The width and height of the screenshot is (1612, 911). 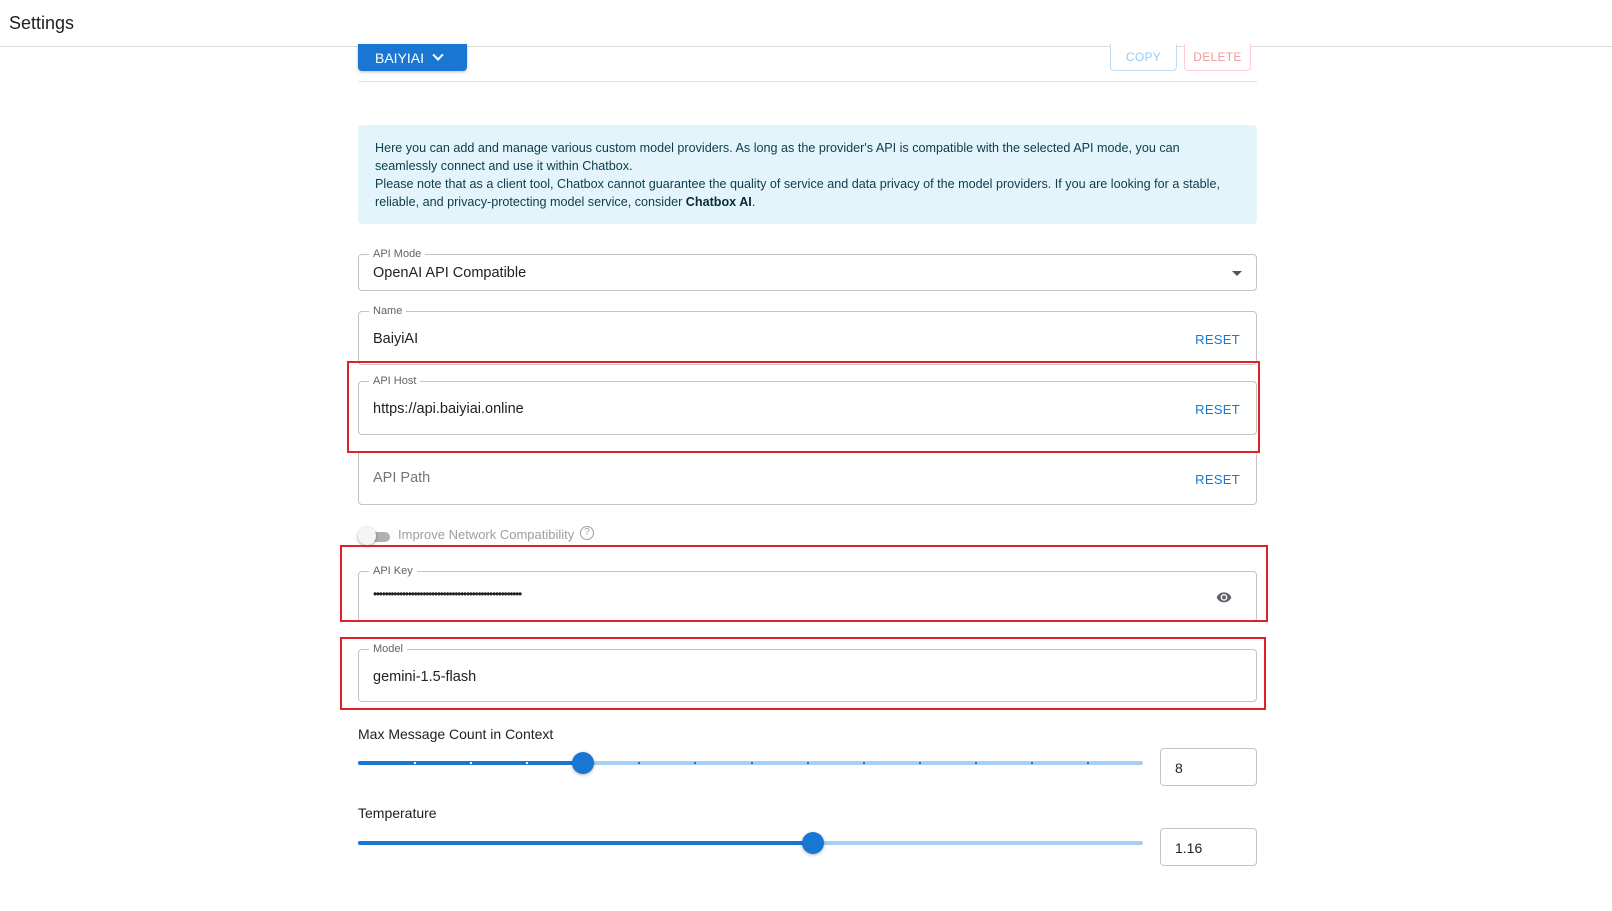 What do you see at coordinates (486, 534) in the screenshot?
I see `network-compat-label: Improve Network Compatibility` at bounding box center [486, 534].